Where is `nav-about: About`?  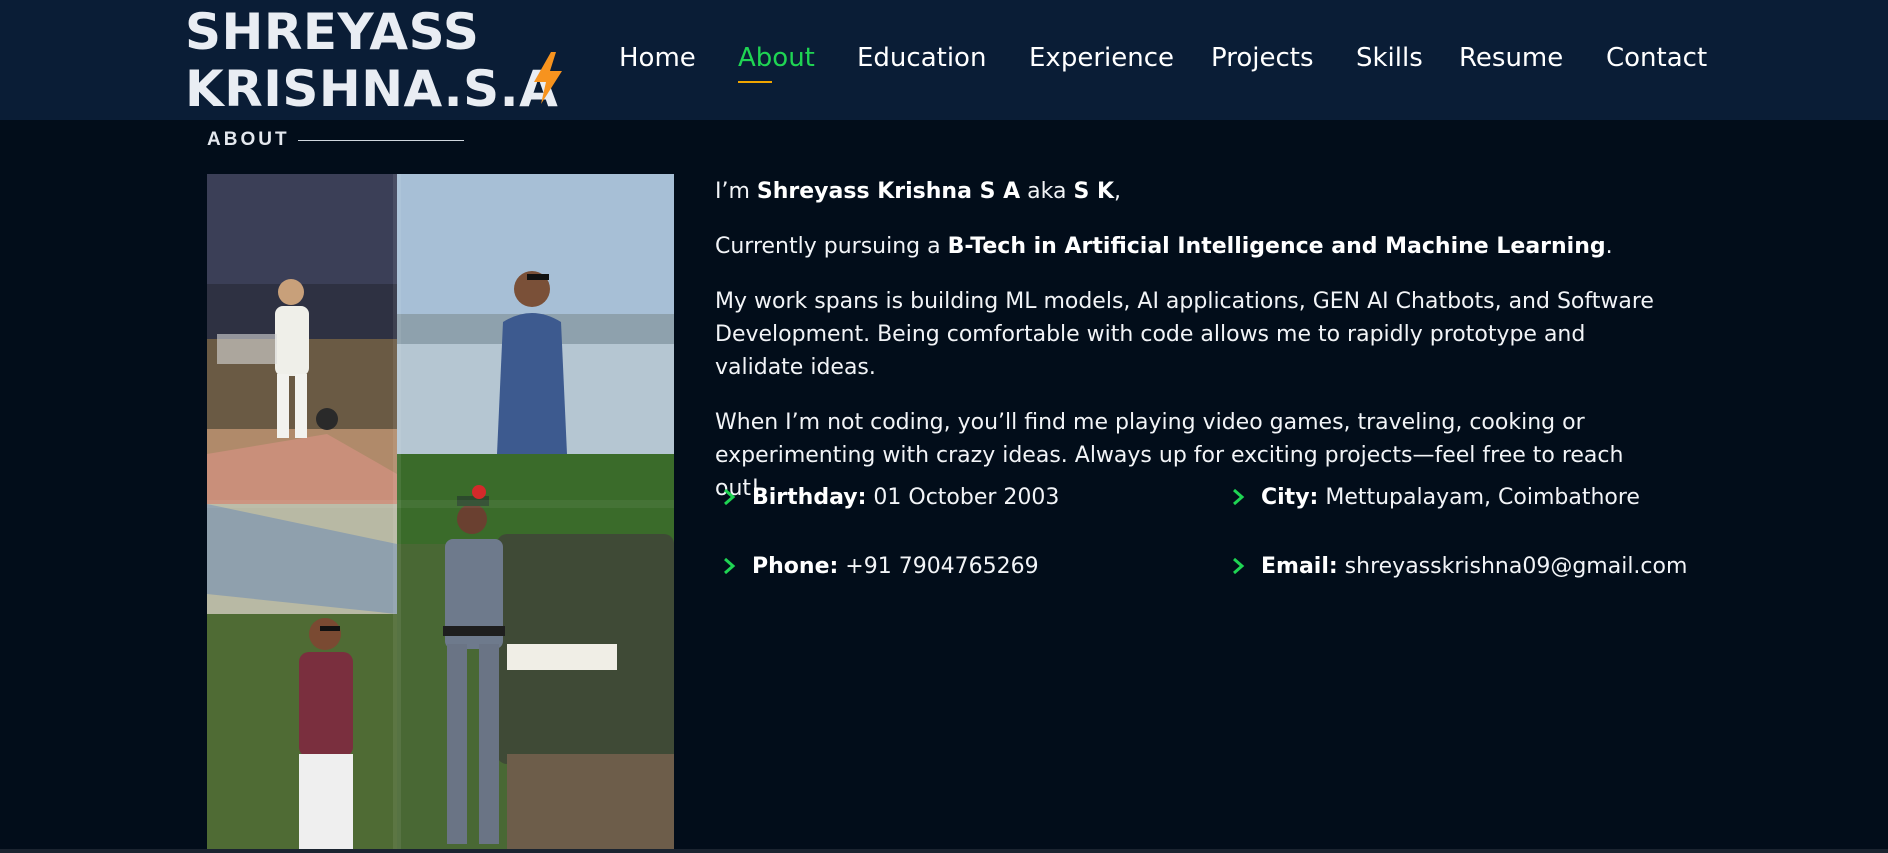 nav-about: About is located at coordinates (776, 58).